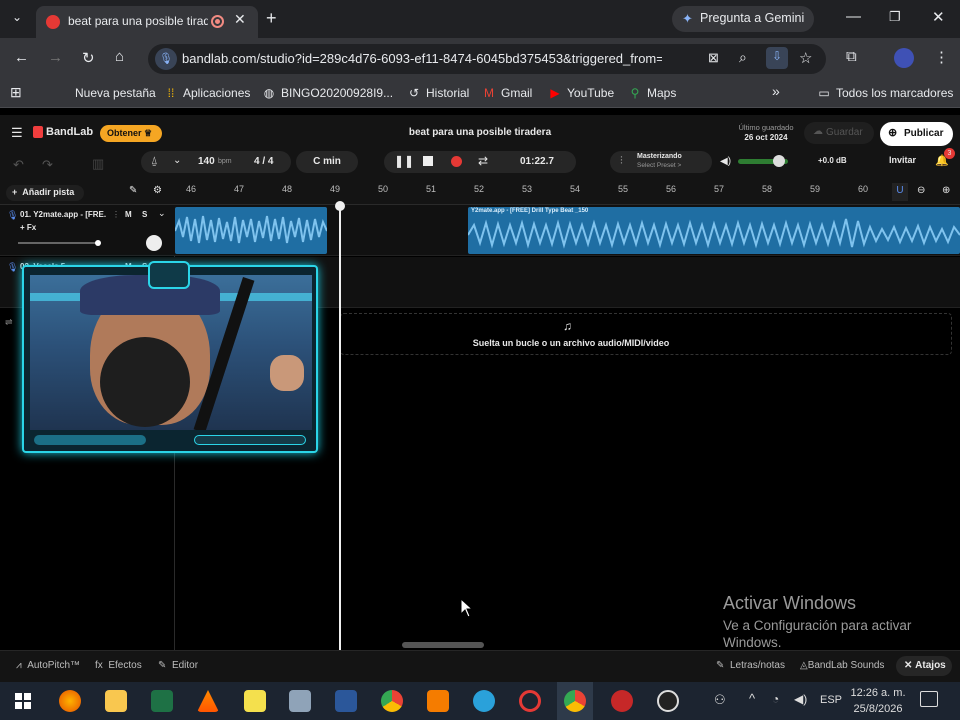 This screenshot has height=720, width=960. Describe the element at coordinates (895, 17) in the screenshot. I see `restore-window-icon: ❐` at that location.